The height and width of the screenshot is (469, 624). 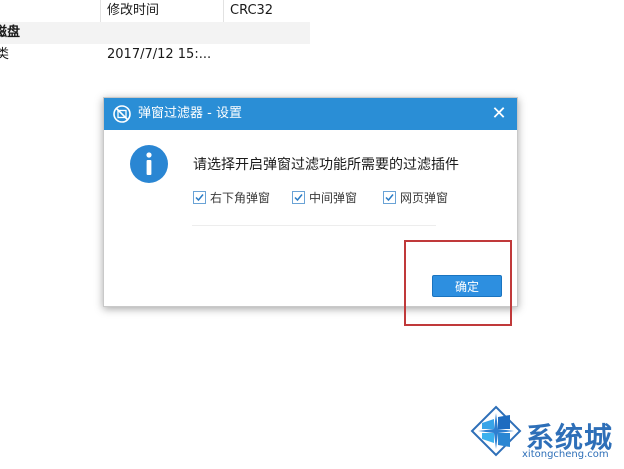 I want to click on dialog-message: 请选择开启弹窗过滤功能所需要的过滤插件, so click(x=326, y=165).